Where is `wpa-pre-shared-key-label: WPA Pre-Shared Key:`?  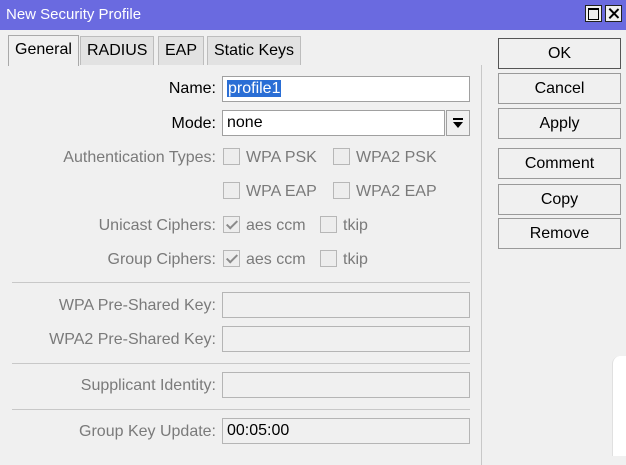 wpa-pre-shared-key-label: WPA Pre-Shared Key: is located at coordinates (137, 305).